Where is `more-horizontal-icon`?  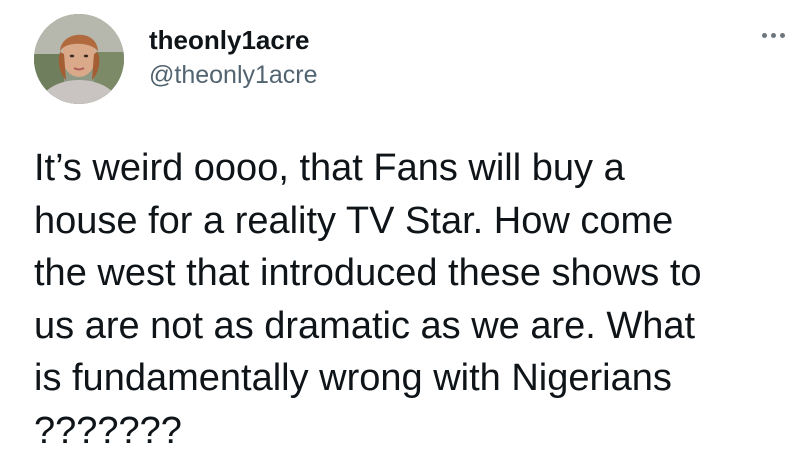
more-horizontal-icon is located at coordinates (764, 35).